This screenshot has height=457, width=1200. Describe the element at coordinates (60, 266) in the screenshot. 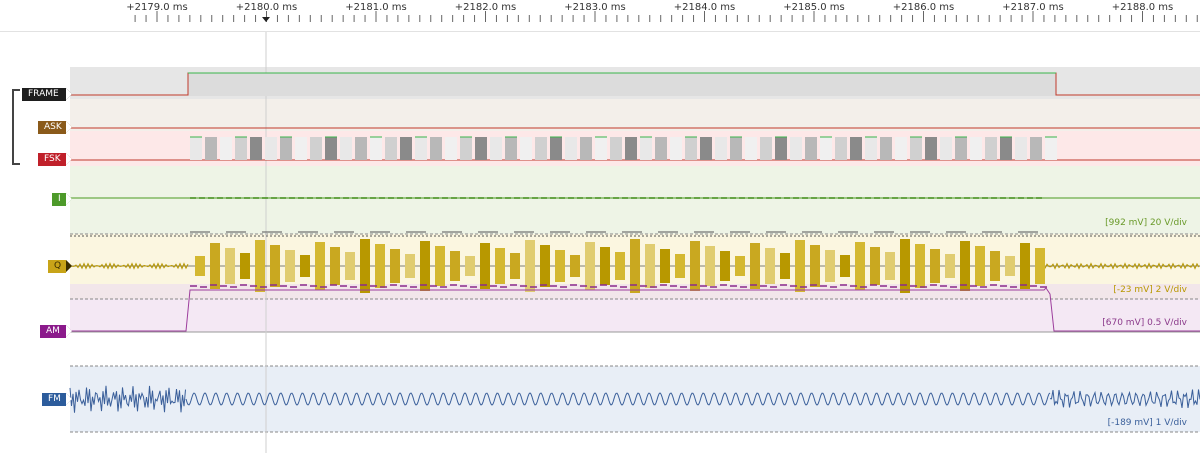

I see `channel-label-q: Q` at that location.